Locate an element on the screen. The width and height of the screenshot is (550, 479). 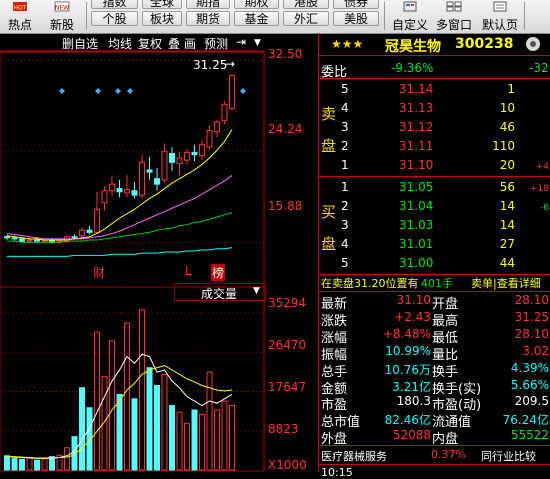
stat-value: 28.10 is located at coordinates (531, 333).